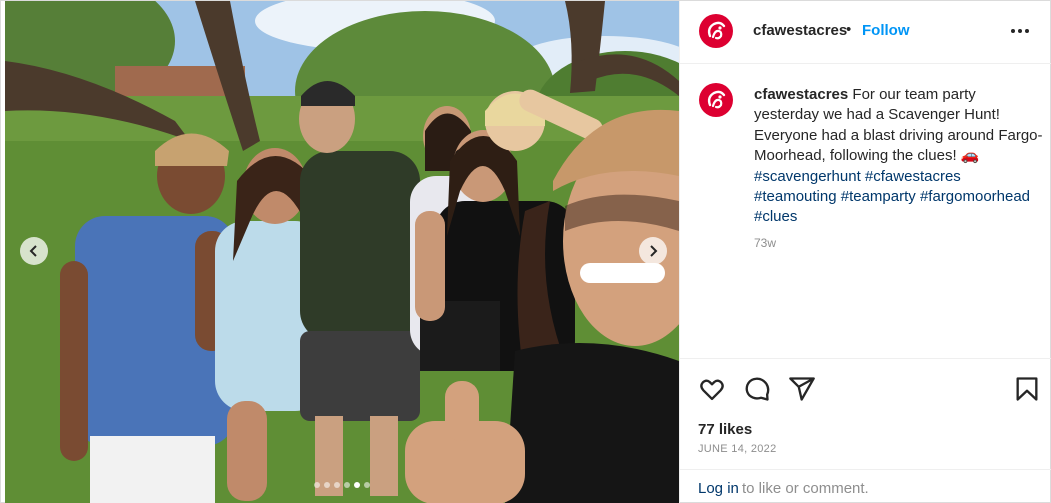 This screenshot has width=1051, height=503. What do you see at coordinates (975, 196) in the screenshot?
I see `hashtag: #fargomoorhead` at bounding box center [975, 196].